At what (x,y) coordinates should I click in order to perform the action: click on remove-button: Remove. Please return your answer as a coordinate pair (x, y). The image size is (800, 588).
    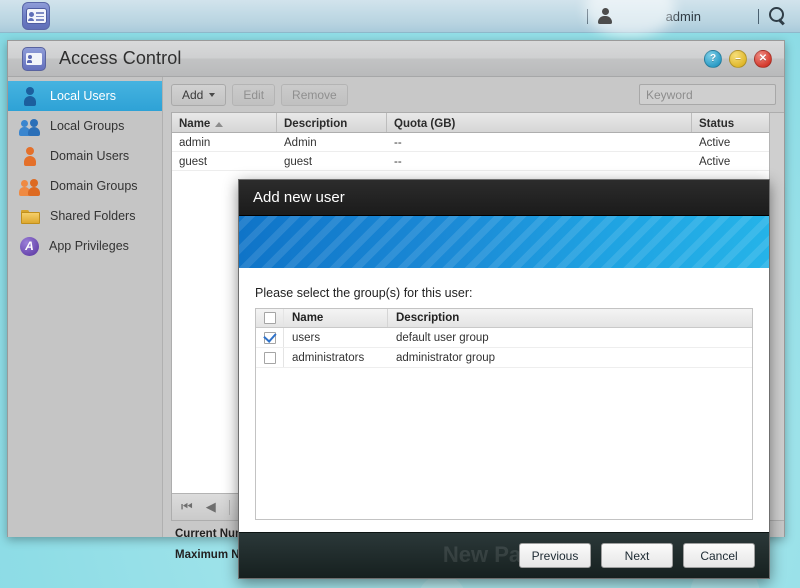
    Looking at the image, I should click on (314, 94).